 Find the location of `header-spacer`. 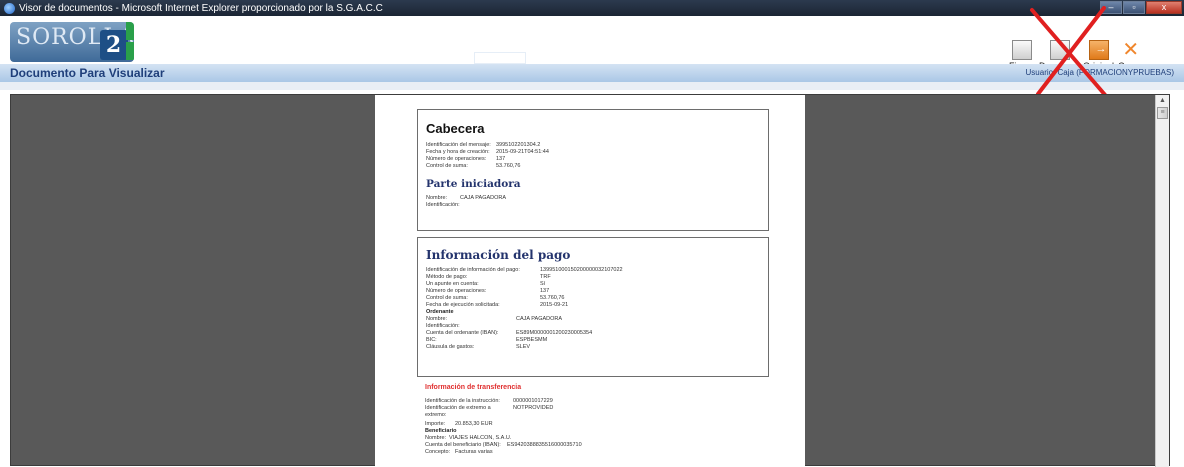

header-spacer is located at coordinates (592, 86).